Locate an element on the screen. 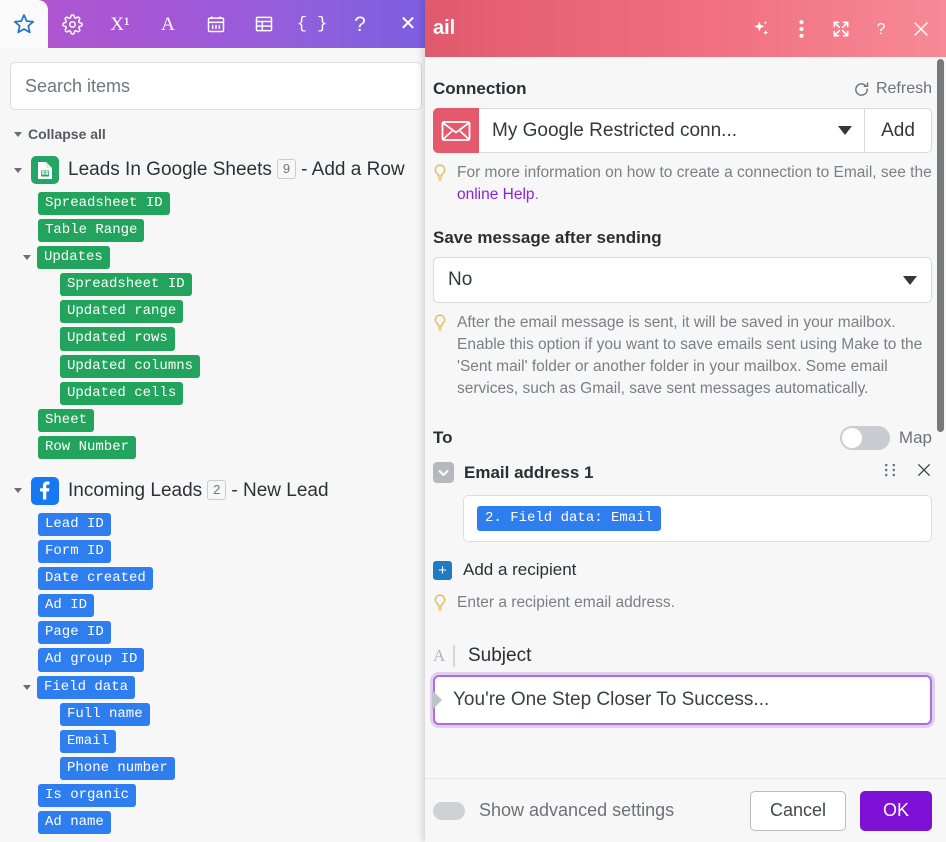  tree-item-label: Row Number is located at coordinates (87, 447).